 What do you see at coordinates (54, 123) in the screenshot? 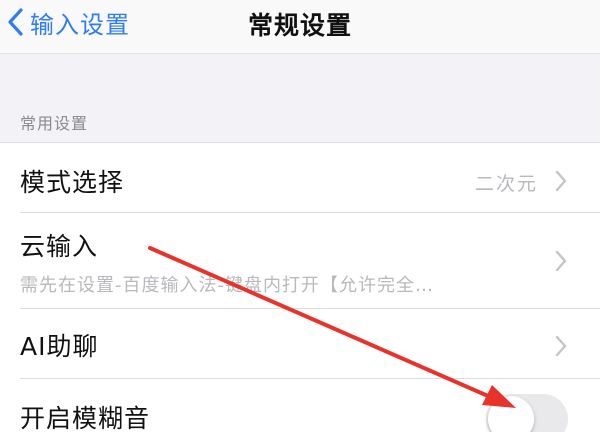
I see `section-header: 常用设置` at bounding box center [54, 123].